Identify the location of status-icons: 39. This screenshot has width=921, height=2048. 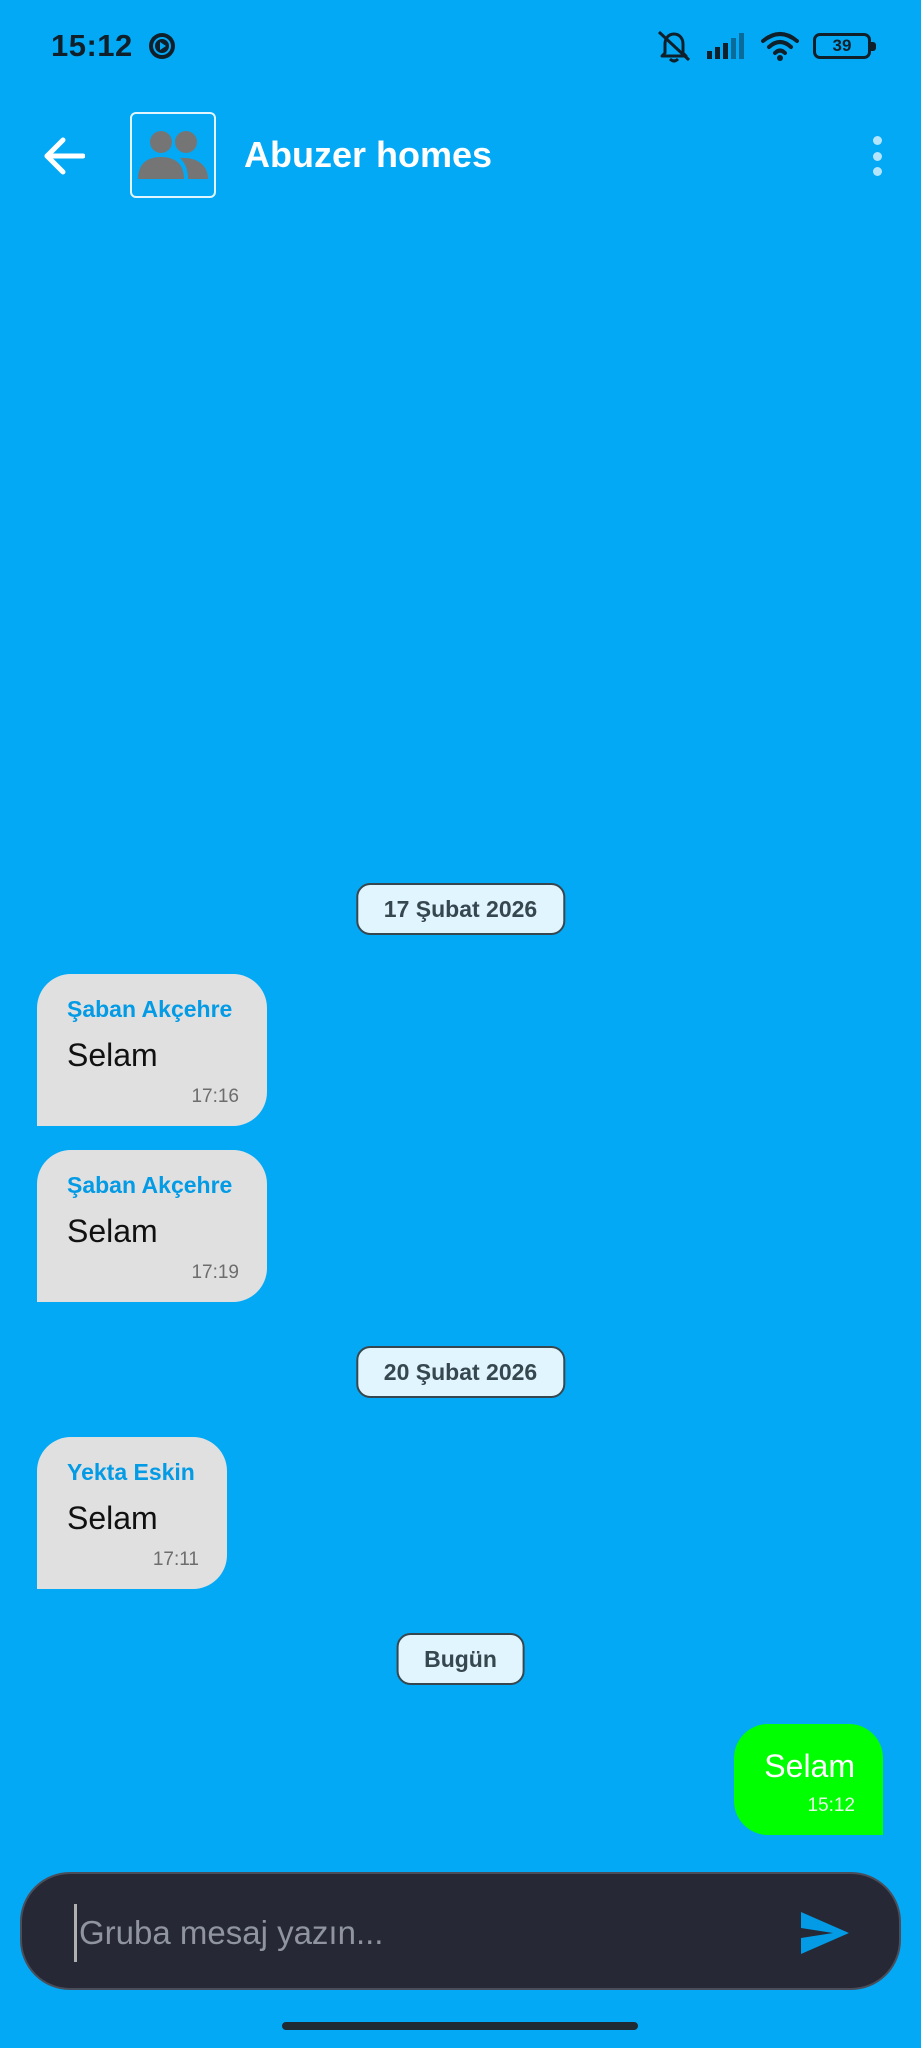
(765, 46).